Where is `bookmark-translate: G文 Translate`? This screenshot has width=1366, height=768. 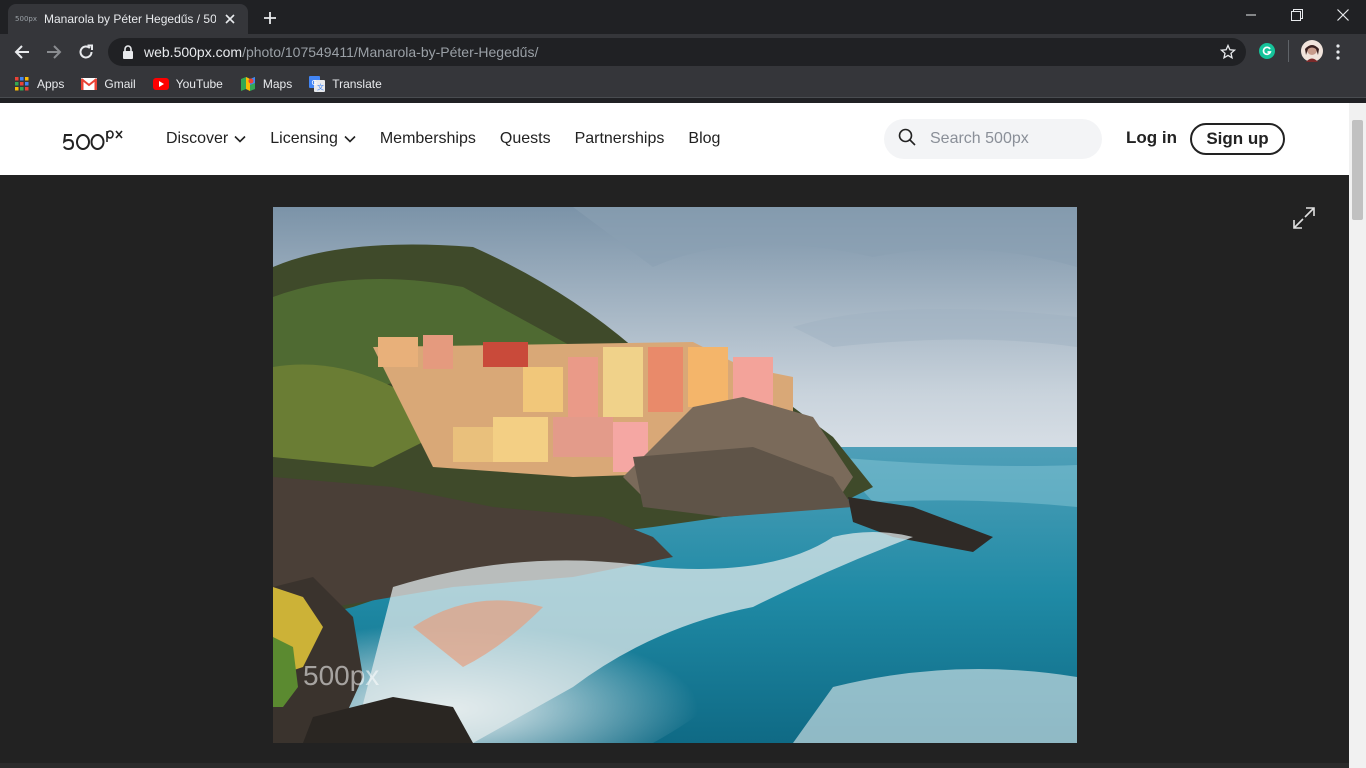
bookmark-translate: G文 Translate is located at coordinates (345, 83).